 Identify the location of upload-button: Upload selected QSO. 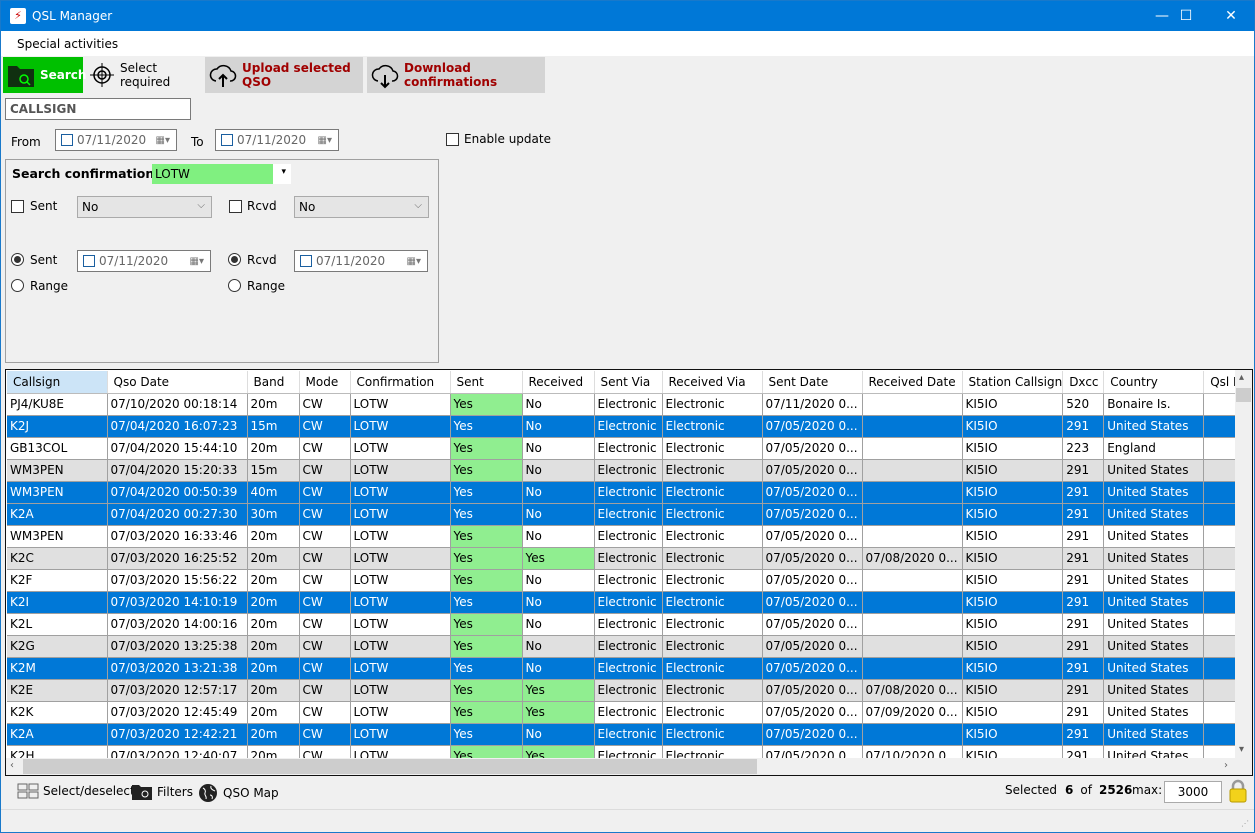
(284, 75).